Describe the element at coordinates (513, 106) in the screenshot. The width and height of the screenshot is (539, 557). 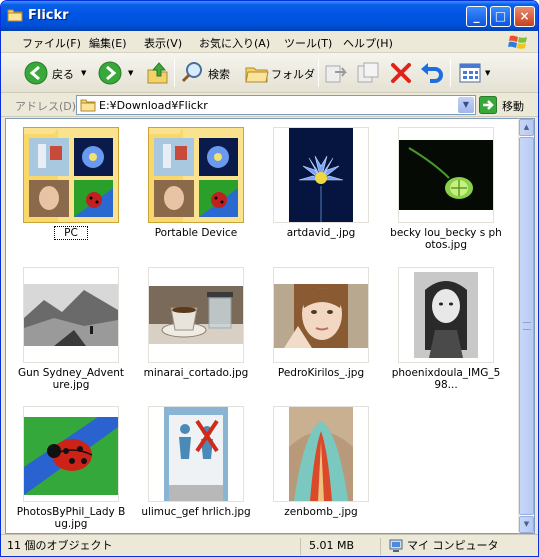
I see `go-button: 移動` at that location.